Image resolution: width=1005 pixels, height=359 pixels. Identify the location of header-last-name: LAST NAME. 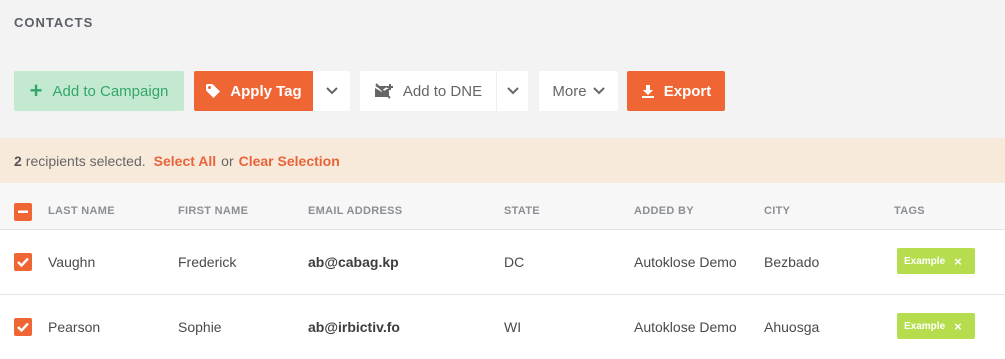
(81, 211).